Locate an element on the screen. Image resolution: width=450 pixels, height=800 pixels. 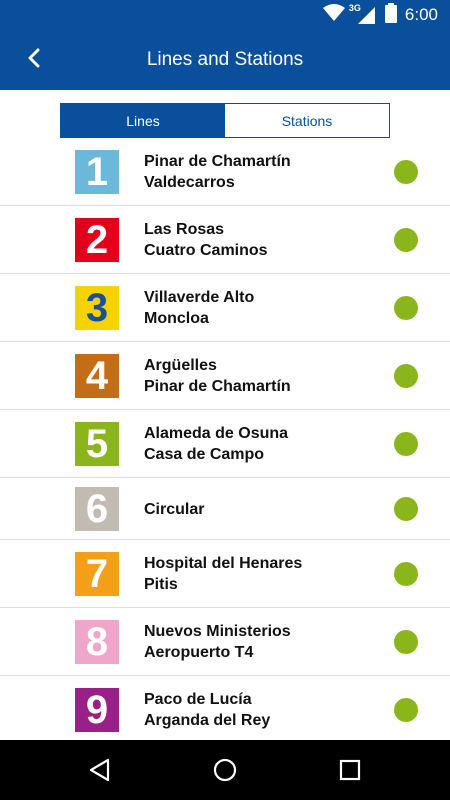
wifi-icon is located at coordinates (333, 15).